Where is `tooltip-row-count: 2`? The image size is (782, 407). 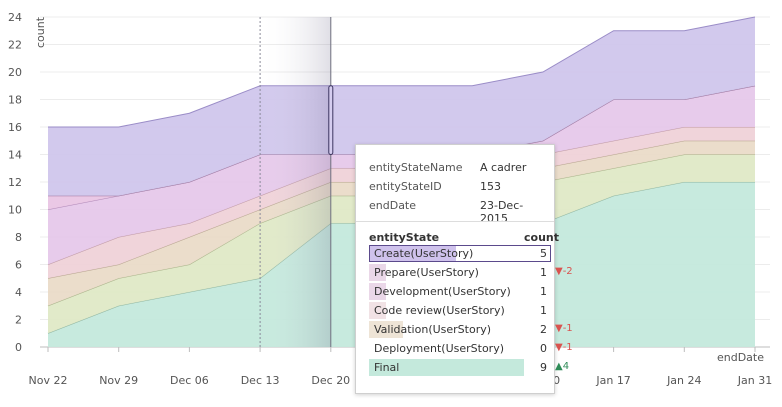 tooltip-row-count: 2 is located at coordinates (543, 329).